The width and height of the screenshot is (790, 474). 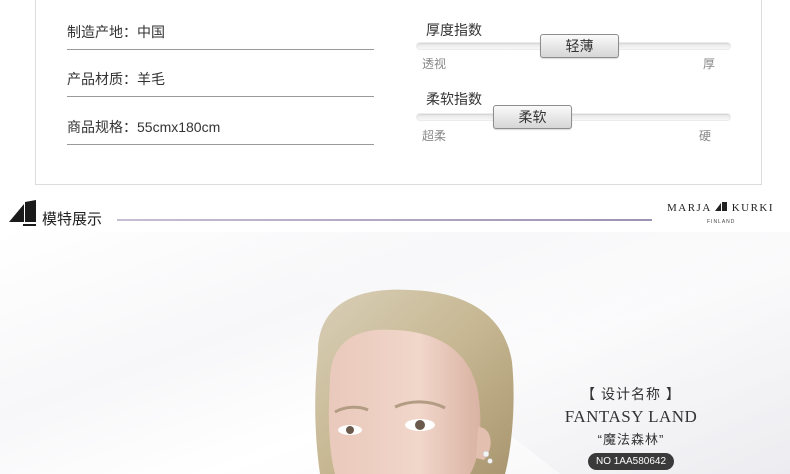 I want to click on spec-material: 产品材质：羊毛, so click(x=220, y=83).